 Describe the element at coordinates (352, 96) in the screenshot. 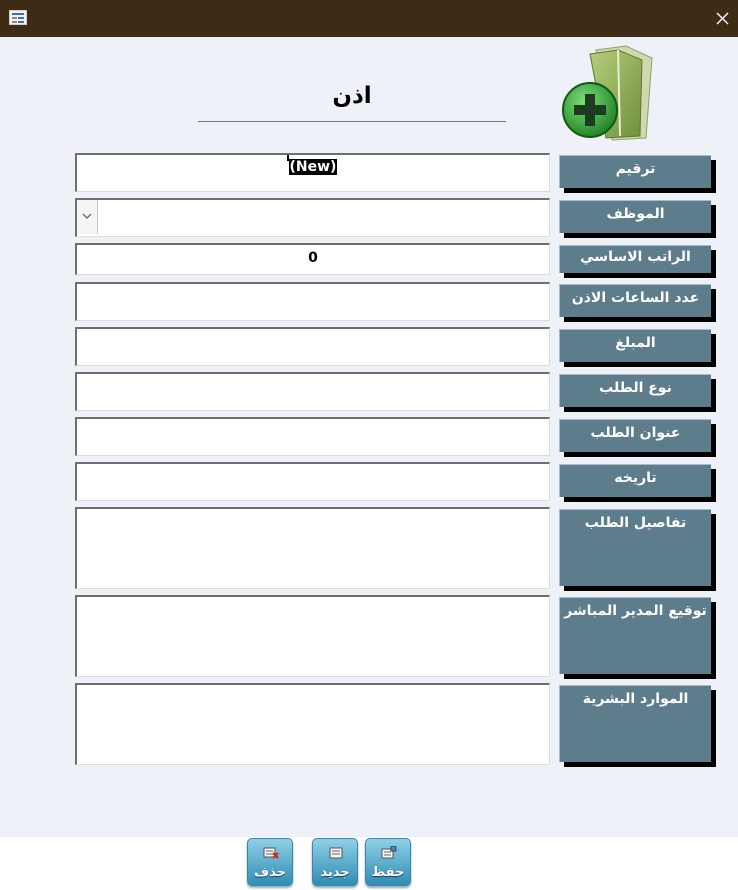

I see `form-title: اذن` at that location.